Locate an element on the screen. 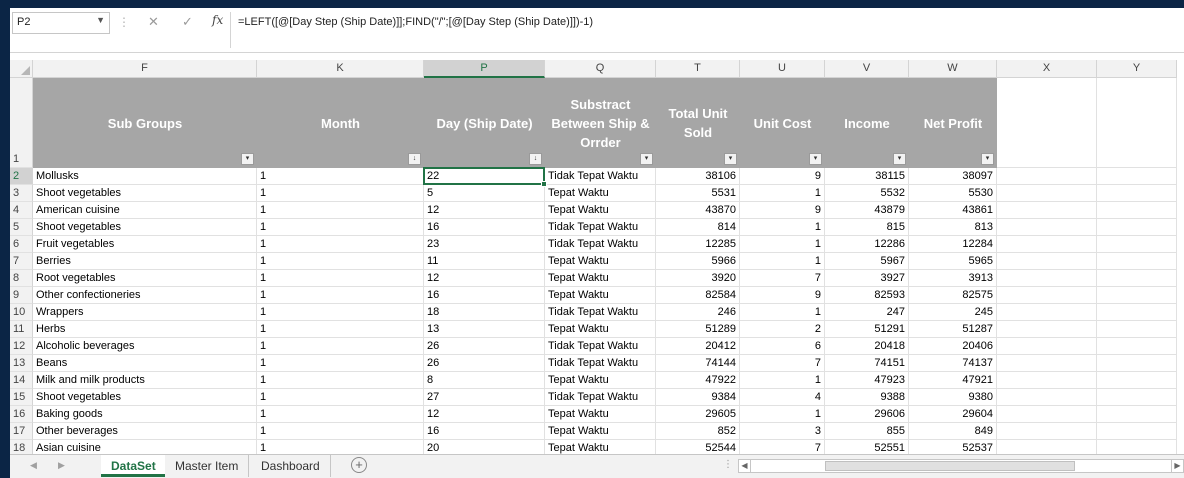 The image size is (1184, 478). table-header-cell: Day (Ship Date) ↓ is located at coordinates (484, 123).